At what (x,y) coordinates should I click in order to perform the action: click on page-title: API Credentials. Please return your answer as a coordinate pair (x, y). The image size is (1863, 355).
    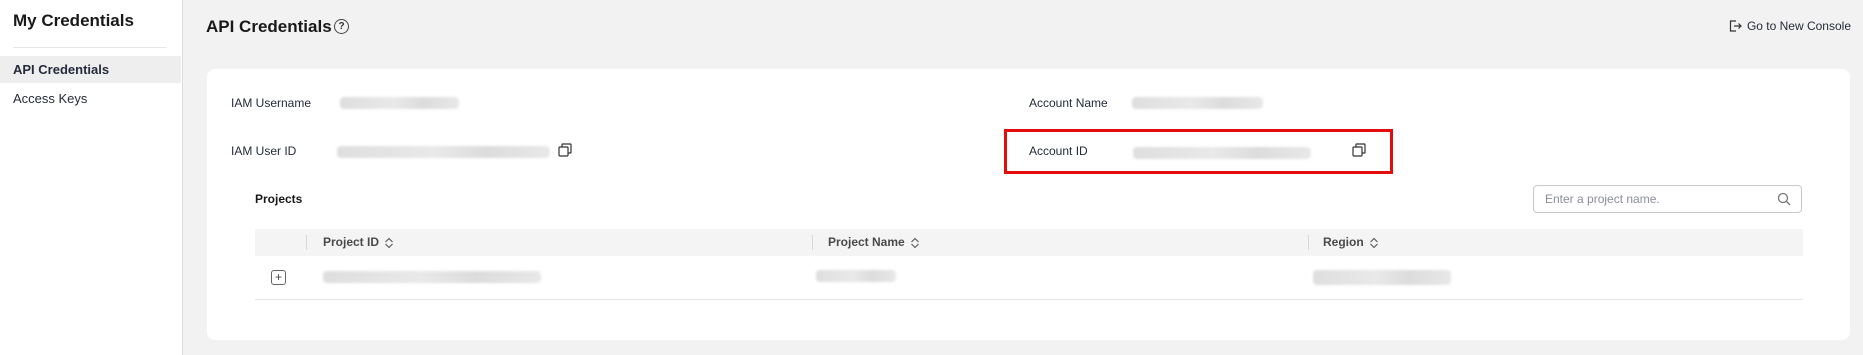
    Looking at the image, I should click on (269, 26).